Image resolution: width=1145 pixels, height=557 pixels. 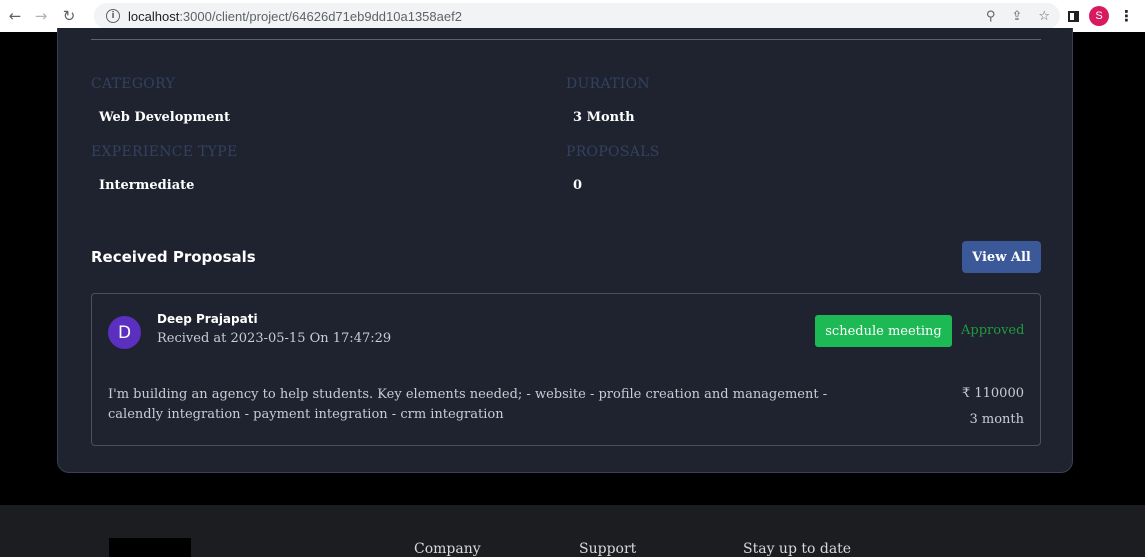 I want to click on site-footer: Company Support Stay up to date, so click(x=572, y=531).